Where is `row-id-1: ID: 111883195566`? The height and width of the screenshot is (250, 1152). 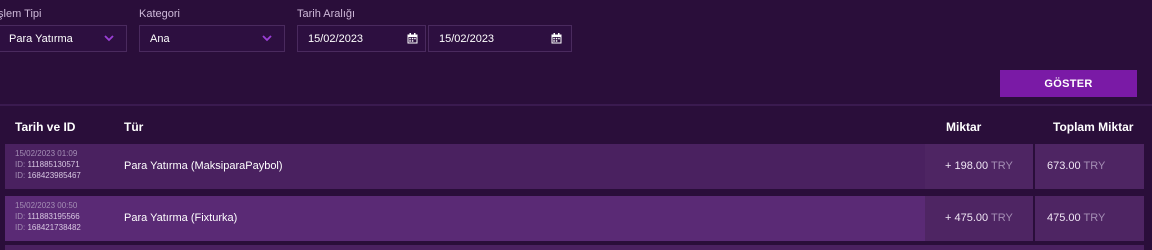
row-id-1: ID: 111883195566 is located at coordinates (47, 216).